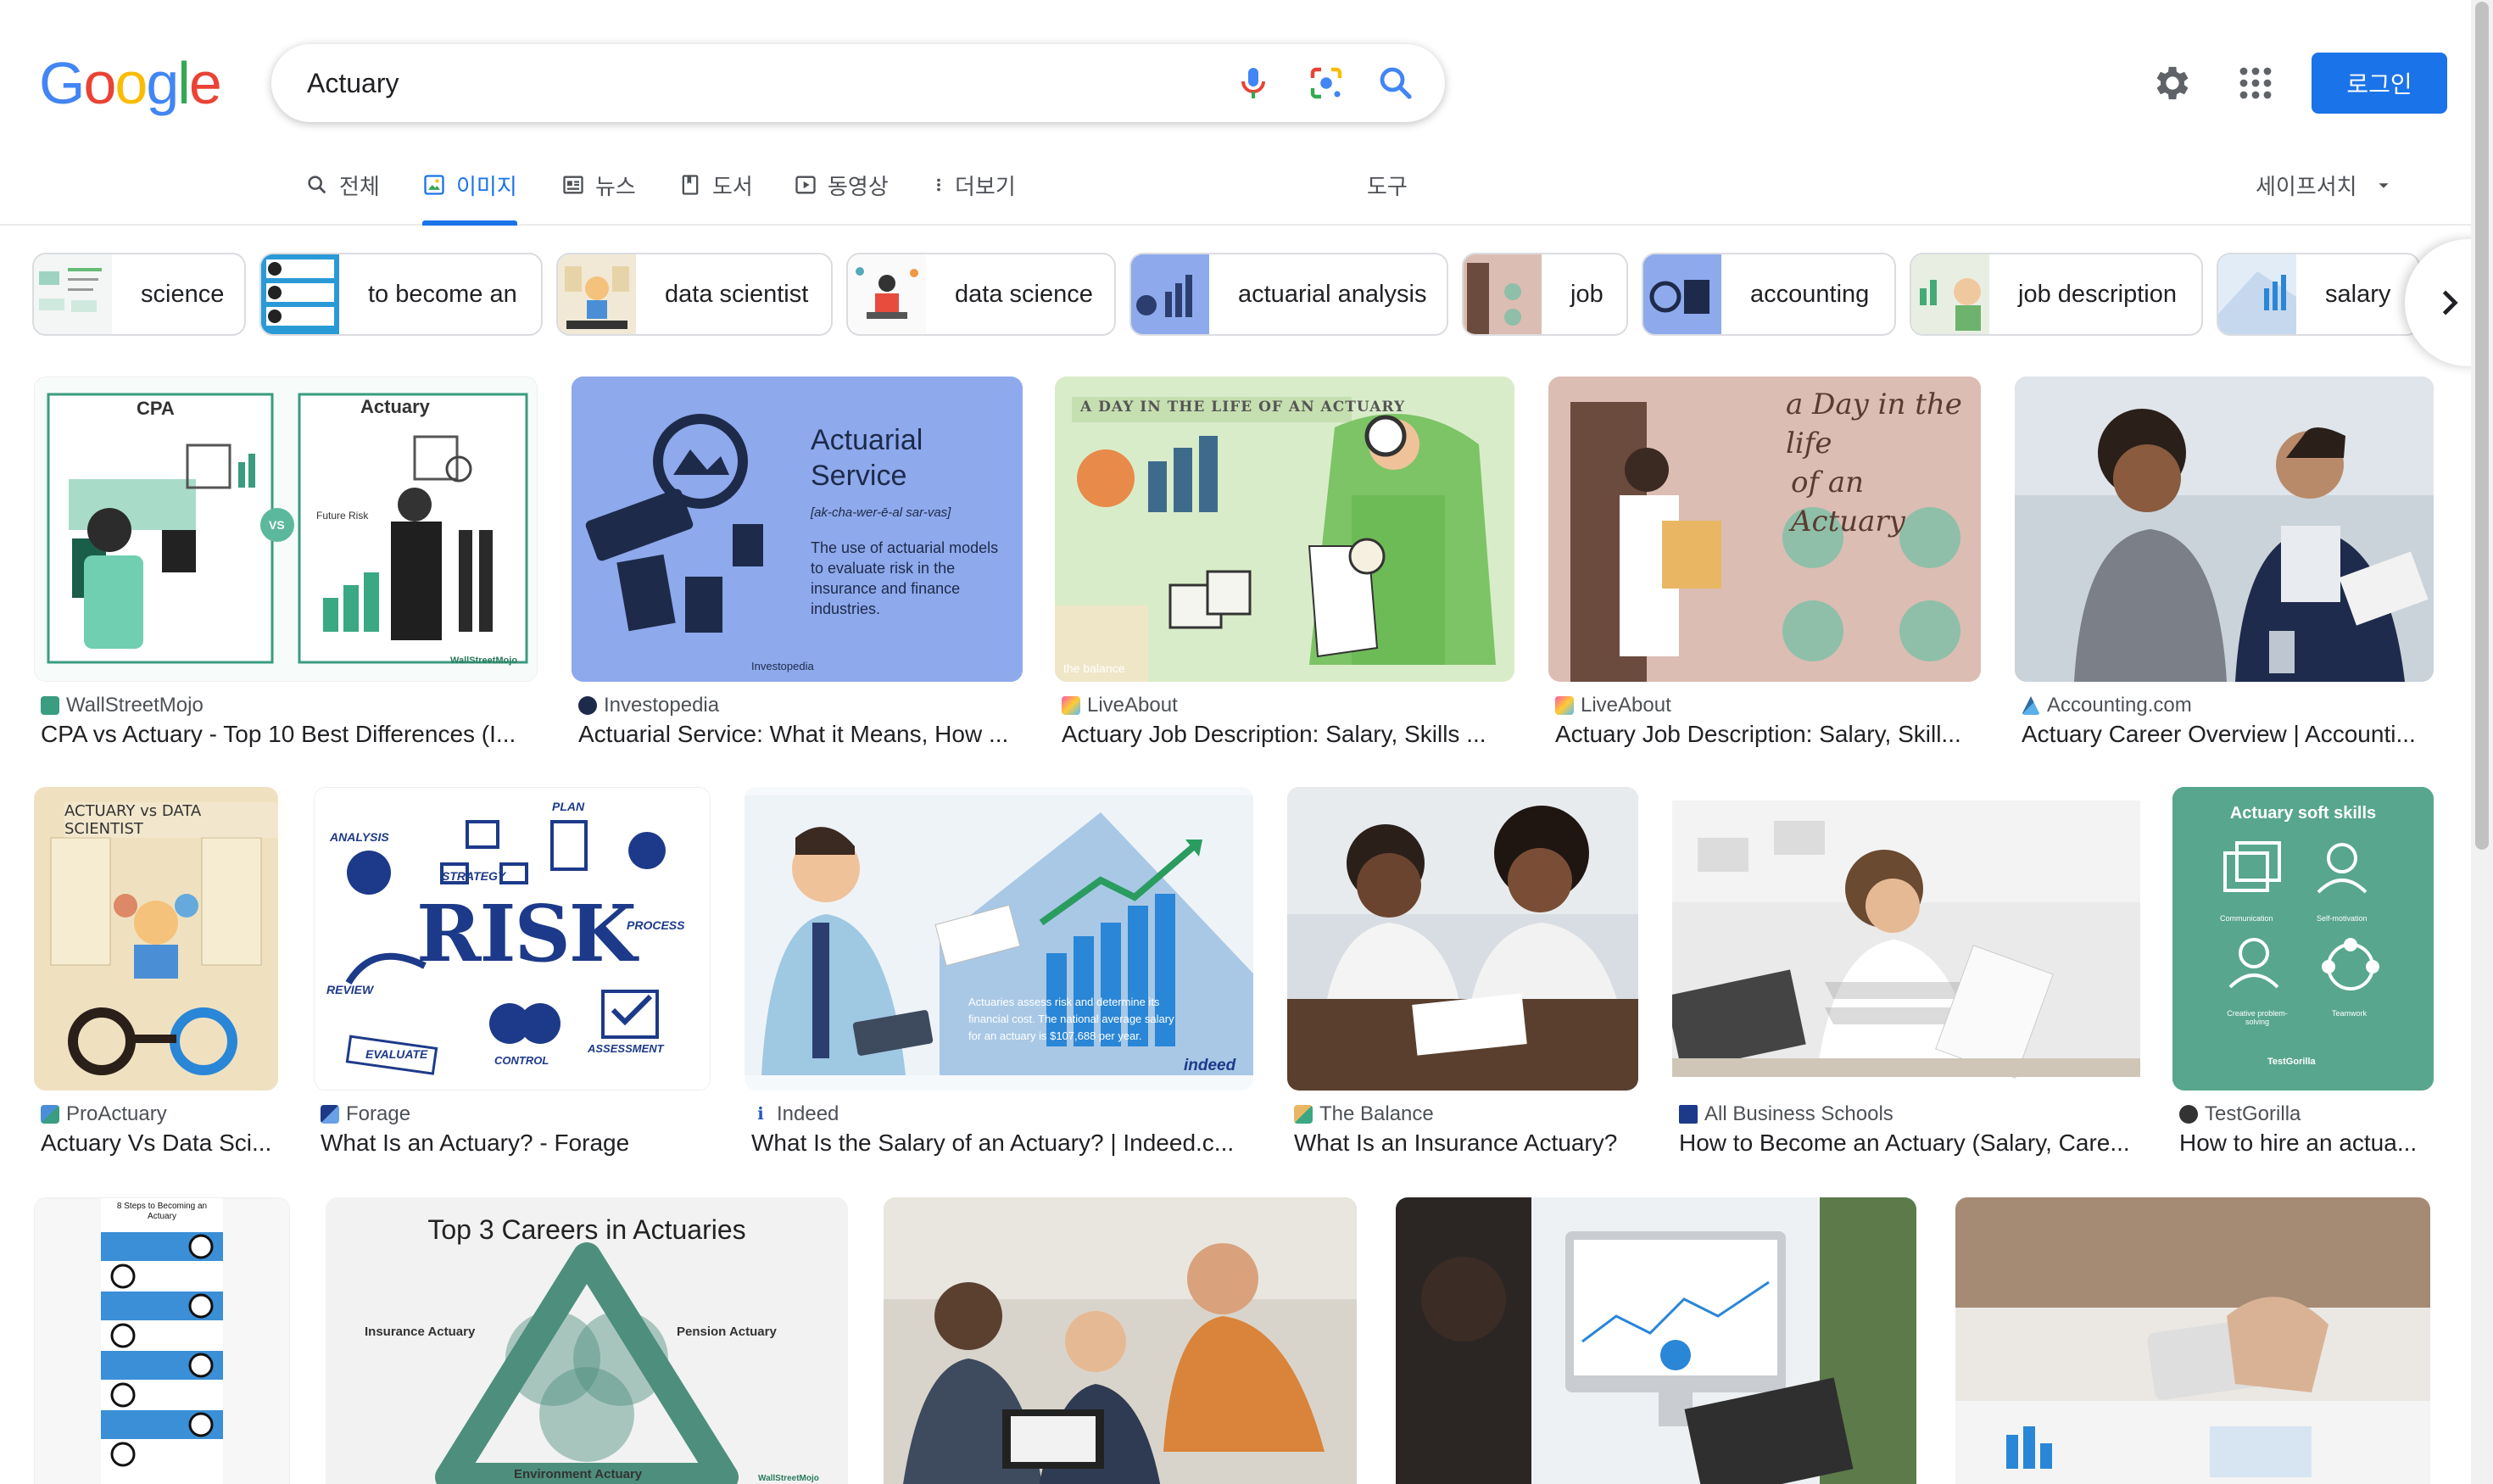 The height and width of the screenshot is (1484, 2493). What do you see at coordinates (1326, 83) in the screenshot?
I see `google-lens-icon` at bounding box center [1326, 83].